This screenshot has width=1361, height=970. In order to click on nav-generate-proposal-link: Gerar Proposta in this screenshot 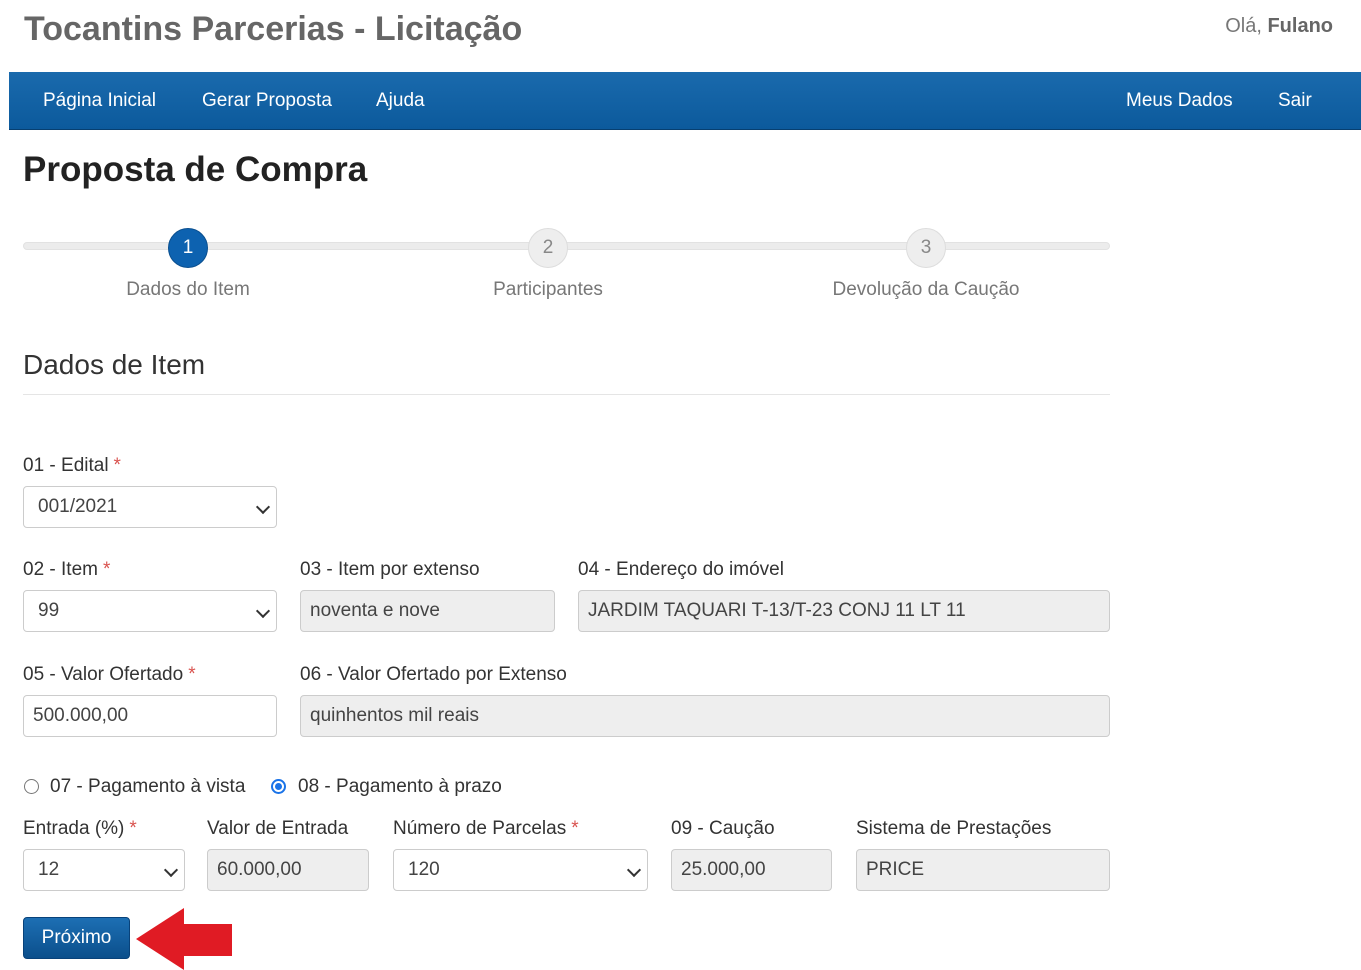, I will do `click(267, 101)`.